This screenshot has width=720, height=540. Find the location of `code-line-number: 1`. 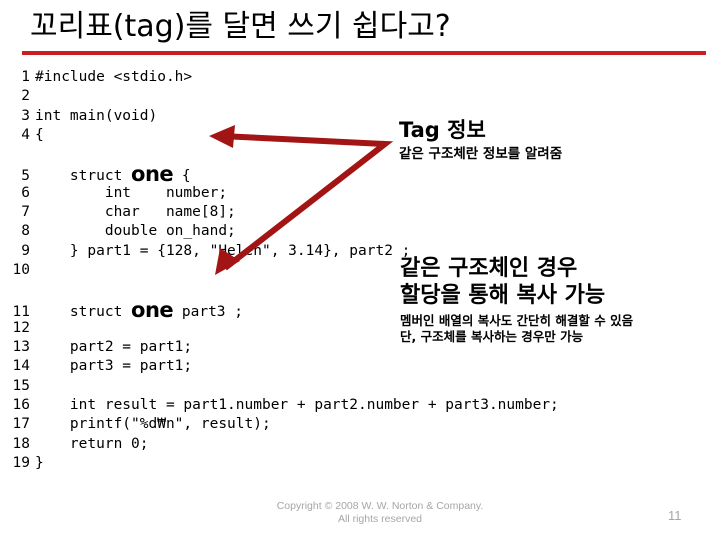

code-line-number: 1 is located at coordinates (25, 77).